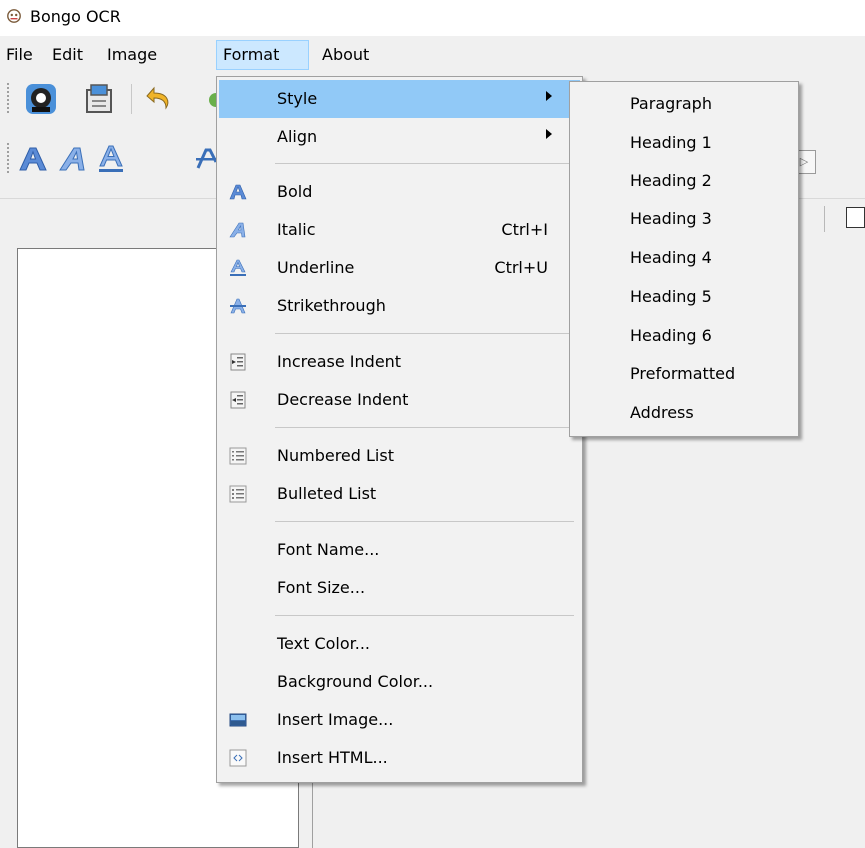 The height and width of the screenshot is (848, 865). I want to click on shortcut-label: Ctrl+I, so click(524, 229).